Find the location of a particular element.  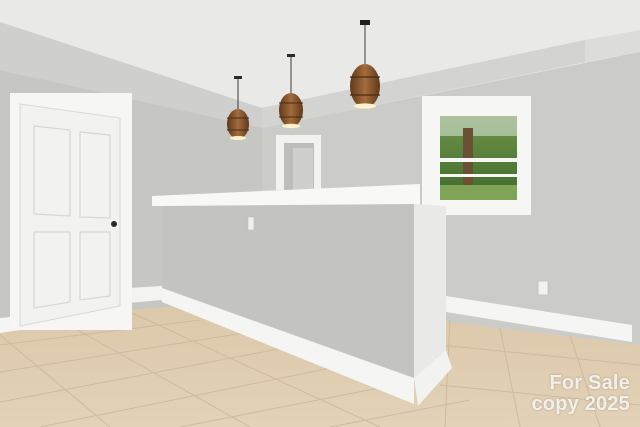

watermark-line1: For Sale is located at coordinates (589, 383).